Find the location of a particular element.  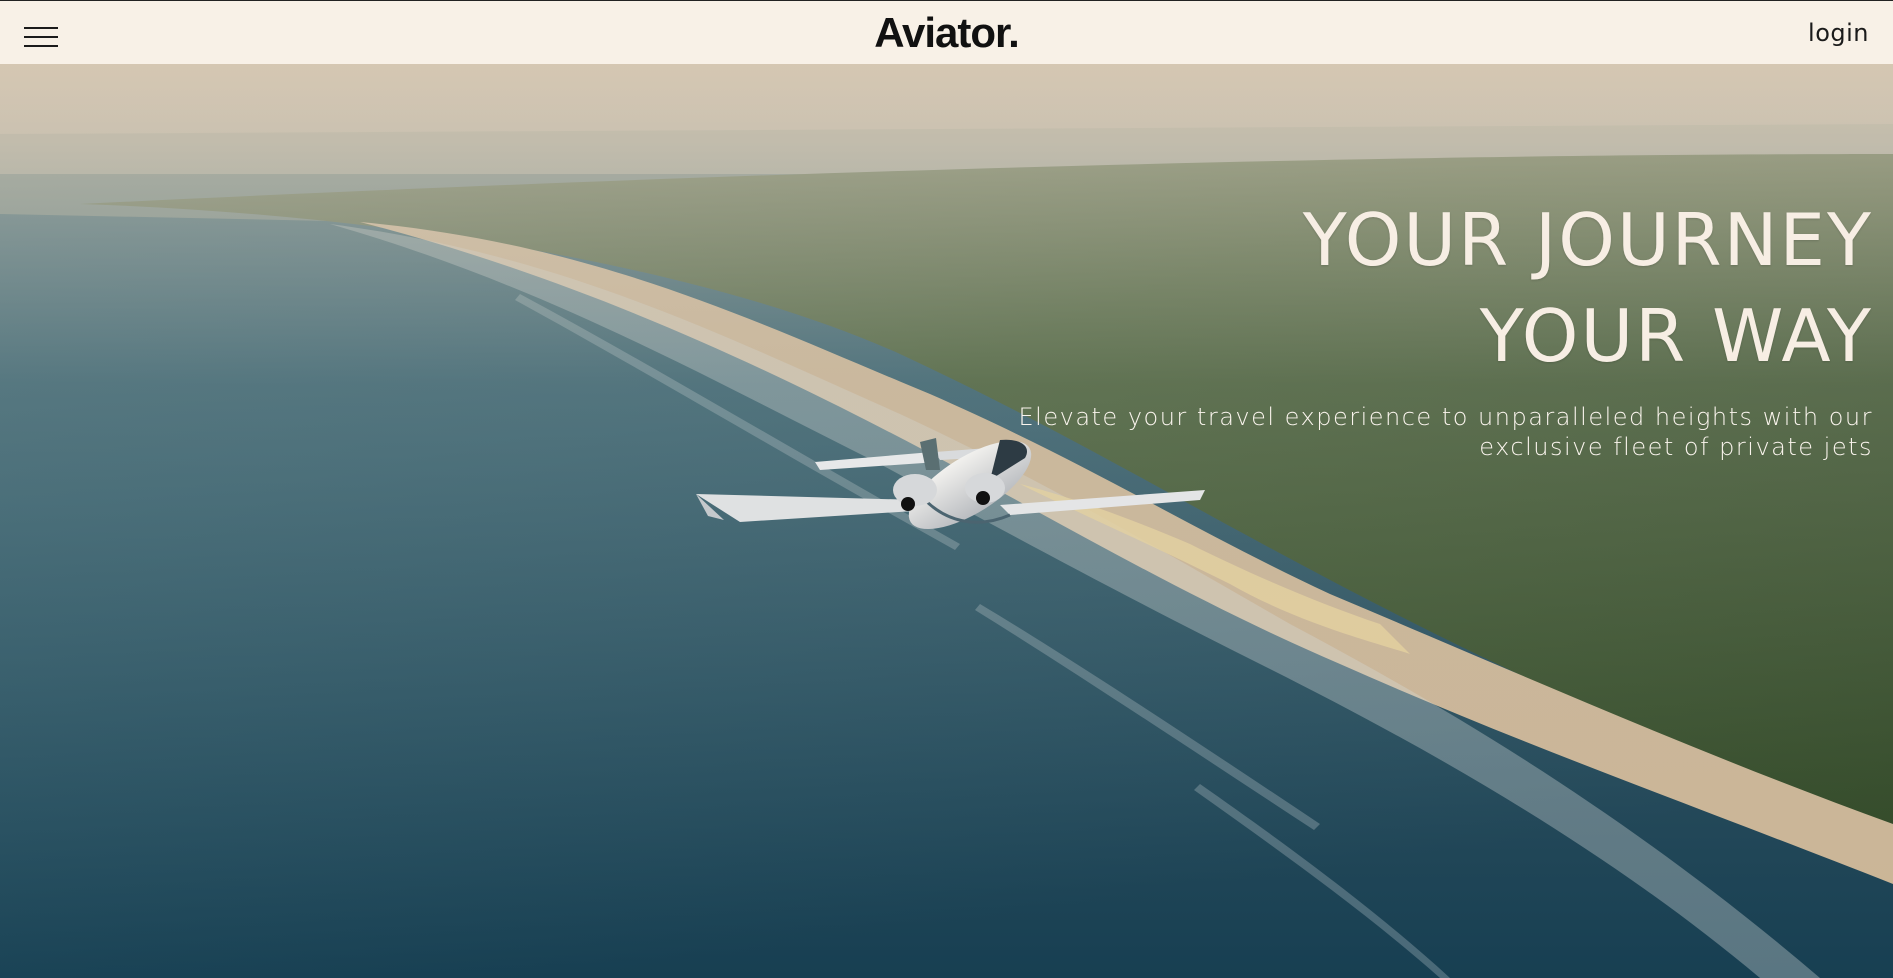

top-navigation-bar: Aviator. login is located at coordinates (946, 32).